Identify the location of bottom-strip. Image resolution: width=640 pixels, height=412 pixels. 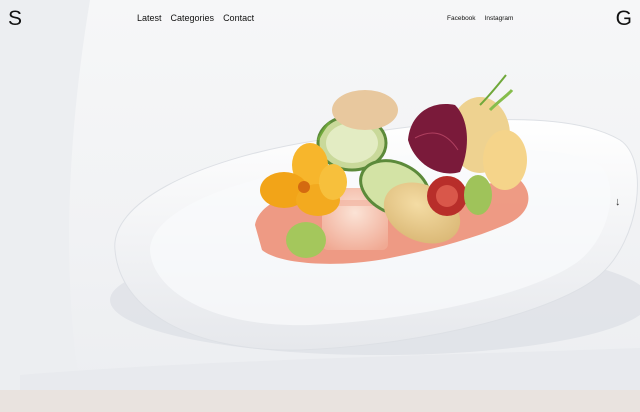
(320, 401).